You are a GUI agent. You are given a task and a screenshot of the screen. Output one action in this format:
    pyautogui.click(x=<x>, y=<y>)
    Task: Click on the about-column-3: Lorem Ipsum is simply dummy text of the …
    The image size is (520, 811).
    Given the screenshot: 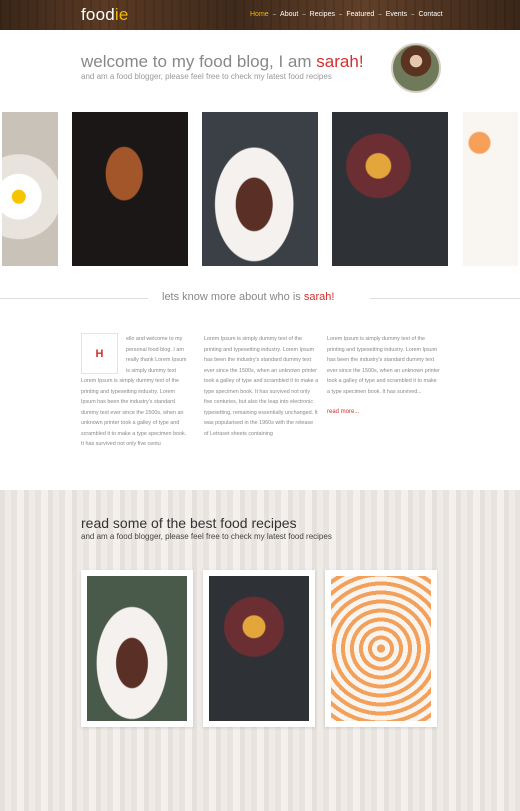 What is the action you would take?
    pyautogui.click(x=383, y=365)
    